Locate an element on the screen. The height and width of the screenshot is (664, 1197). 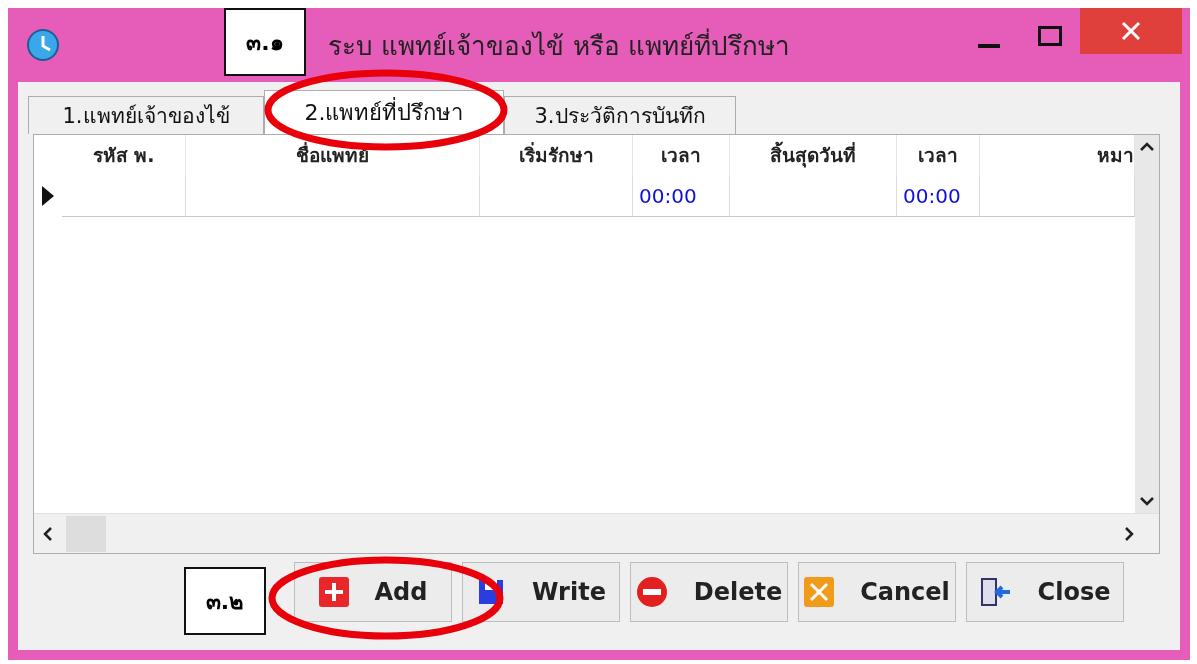
cross-icon is located at coordinates (819, 592).